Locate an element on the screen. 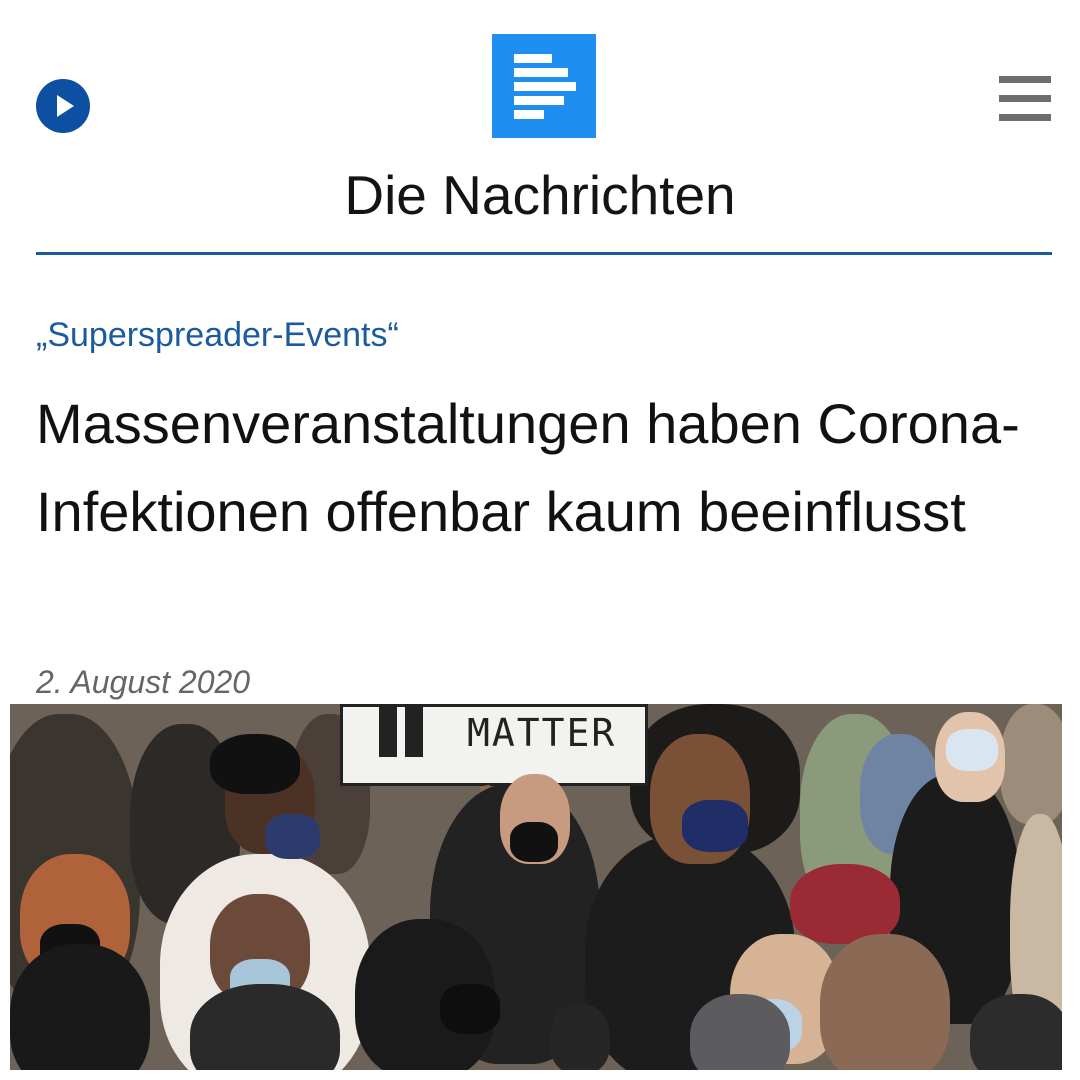 This screenshot has height=1080, width=1080. hamburger-menu-icon is located at coordinates (1025, 99).